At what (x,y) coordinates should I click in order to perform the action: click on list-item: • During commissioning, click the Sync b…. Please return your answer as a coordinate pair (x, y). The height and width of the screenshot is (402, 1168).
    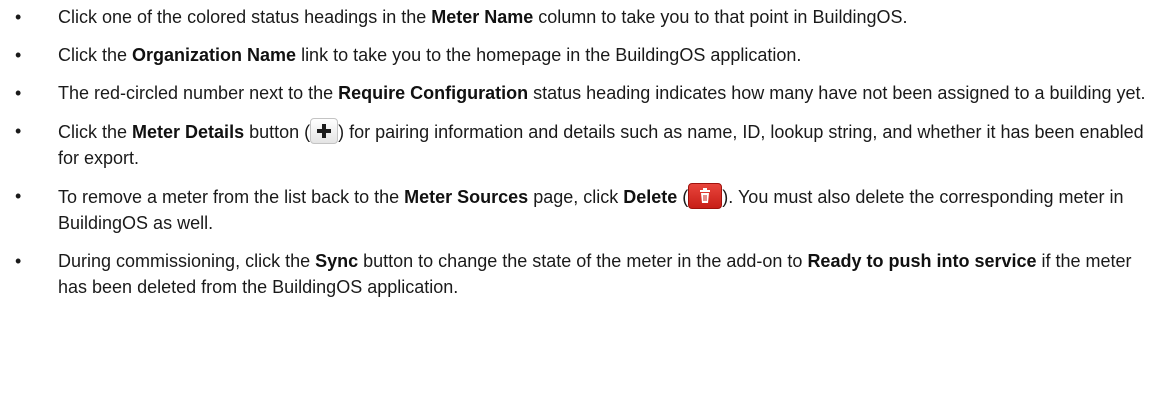
    Looking at the image, I should click on (584, 274).